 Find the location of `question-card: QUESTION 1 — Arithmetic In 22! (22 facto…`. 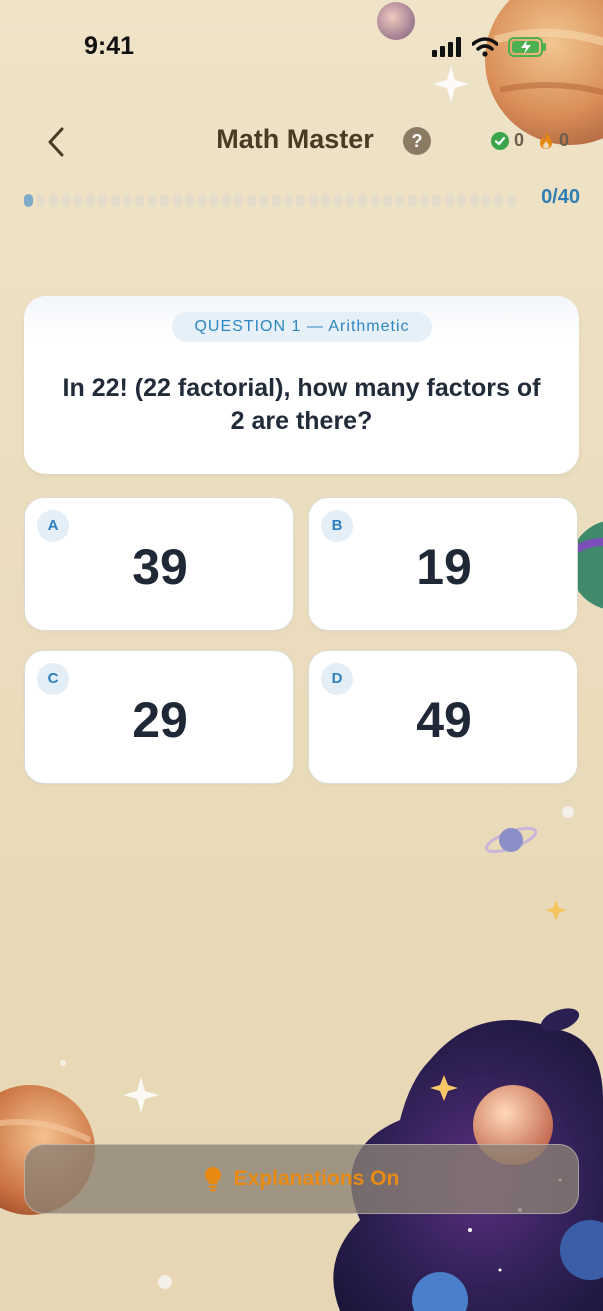

question-card: QUESTION 1 — Arithmetic In 22! (22 facto… is located at coordinates (301, 385).